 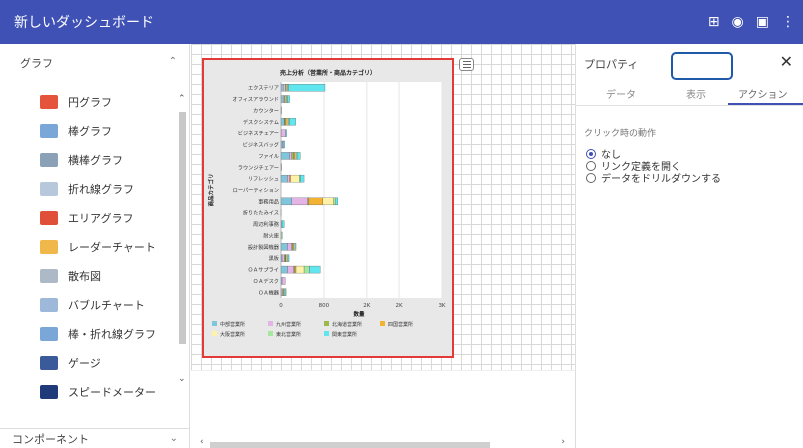 I want to click on category-label: カウンター, so click(x=266, y=110).